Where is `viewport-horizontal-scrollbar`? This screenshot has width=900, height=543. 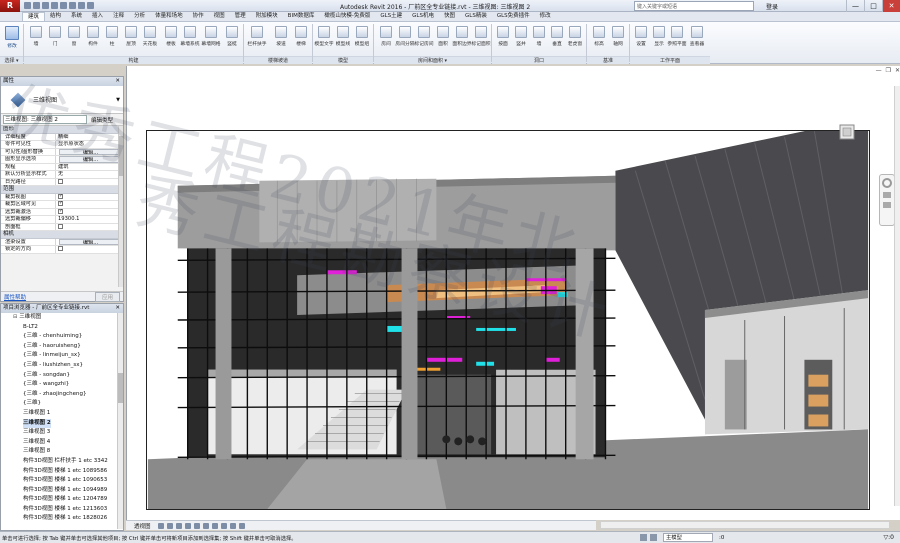
viewport-horizontal-scrollbar is located at coordinates (745, 525).